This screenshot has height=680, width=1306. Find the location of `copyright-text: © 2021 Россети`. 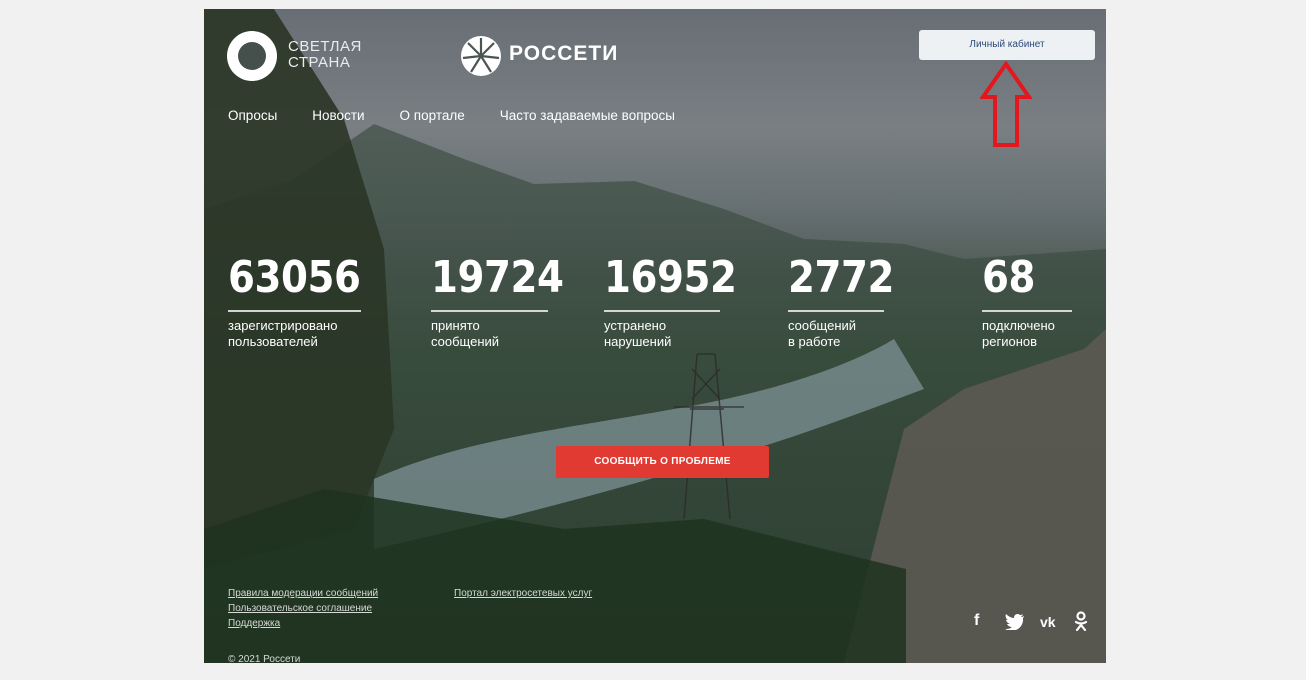

copyright-text: © 2021 Россети is located at coordinates (264, 658).